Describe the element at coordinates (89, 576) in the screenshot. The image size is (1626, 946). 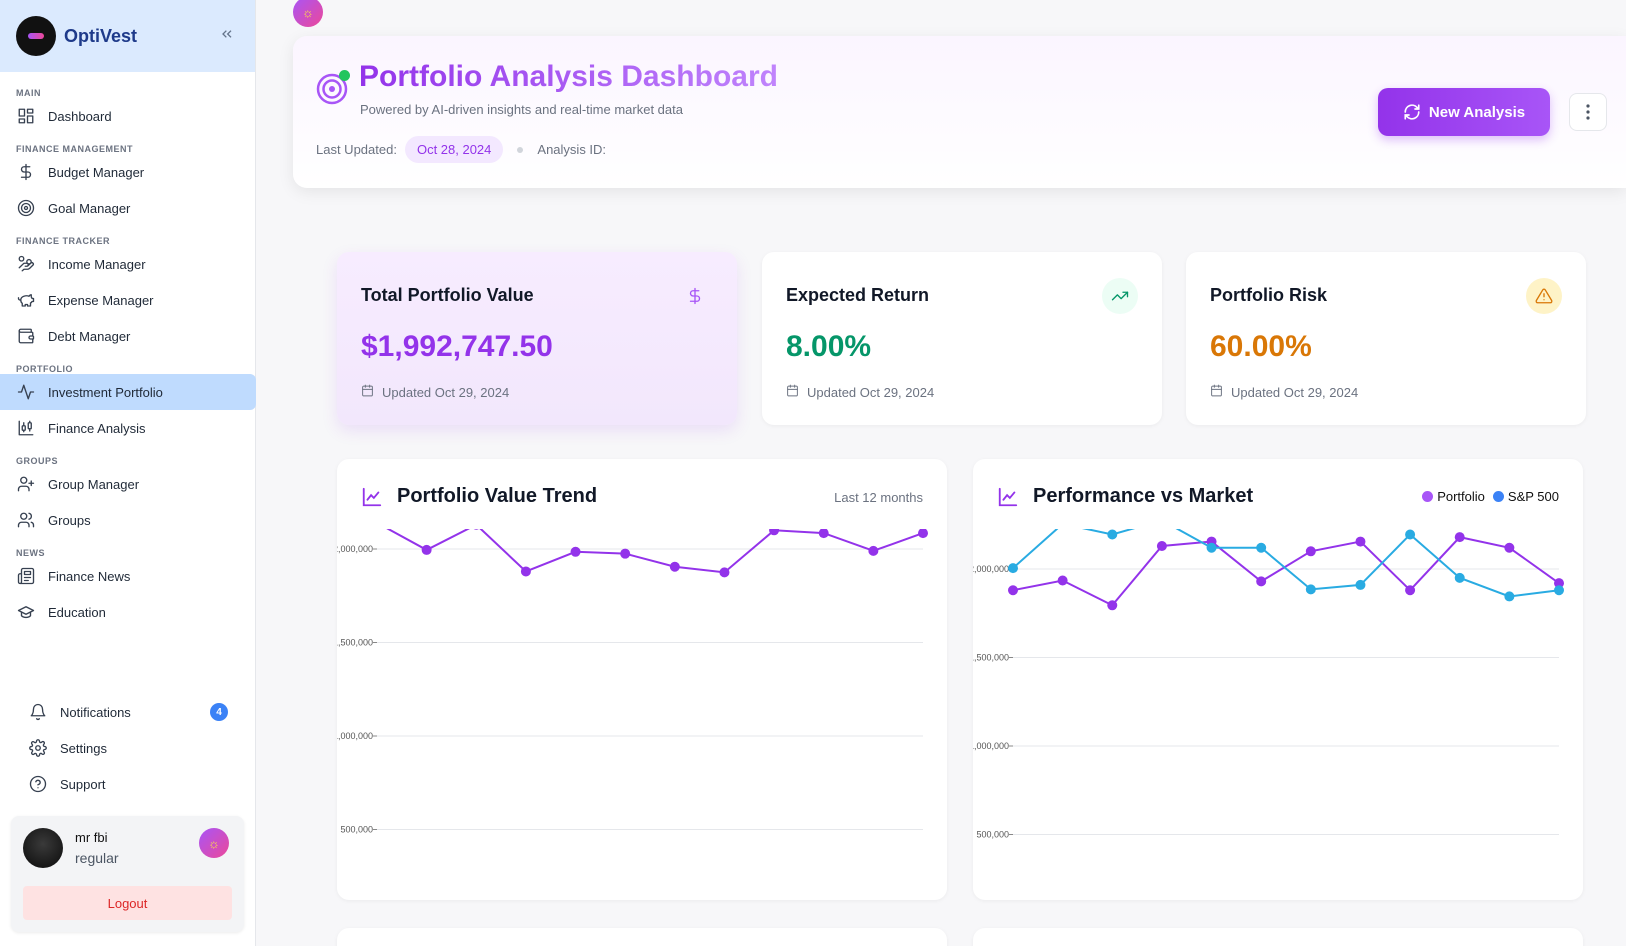
I see `sidebar-item-label: Finance News` at that location.